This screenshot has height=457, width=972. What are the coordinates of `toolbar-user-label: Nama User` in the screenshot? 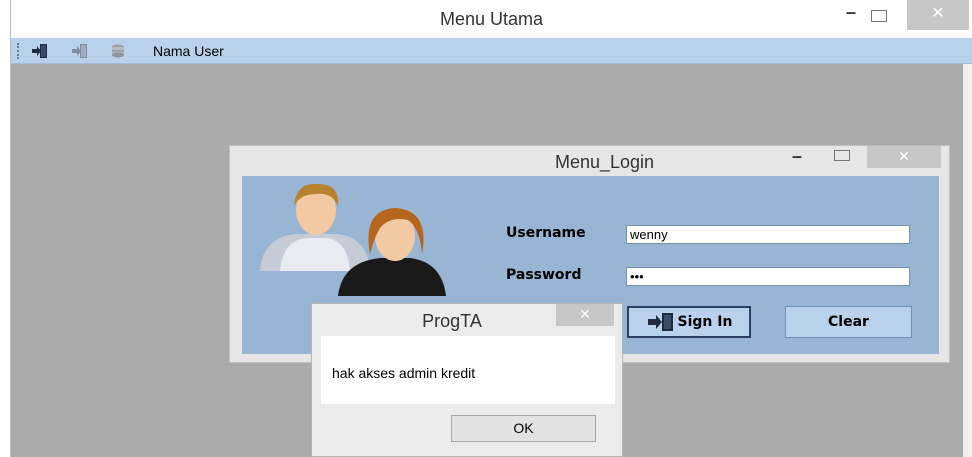 It's located at (188, 51).